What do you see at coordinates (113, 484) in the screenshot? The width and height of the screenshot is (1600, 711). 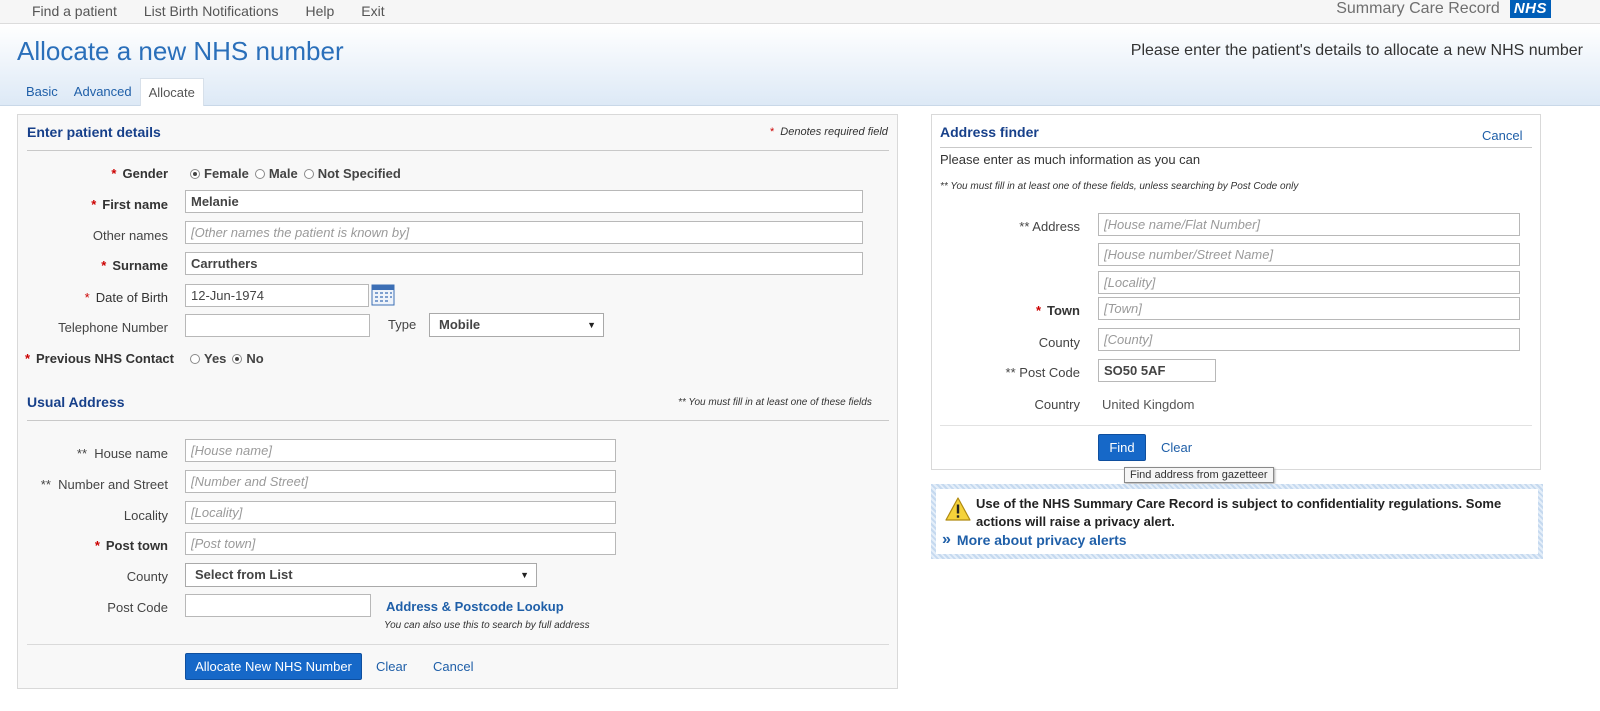 I see `number-street-label-text: Number and Street` at bounding box center [113, 484].